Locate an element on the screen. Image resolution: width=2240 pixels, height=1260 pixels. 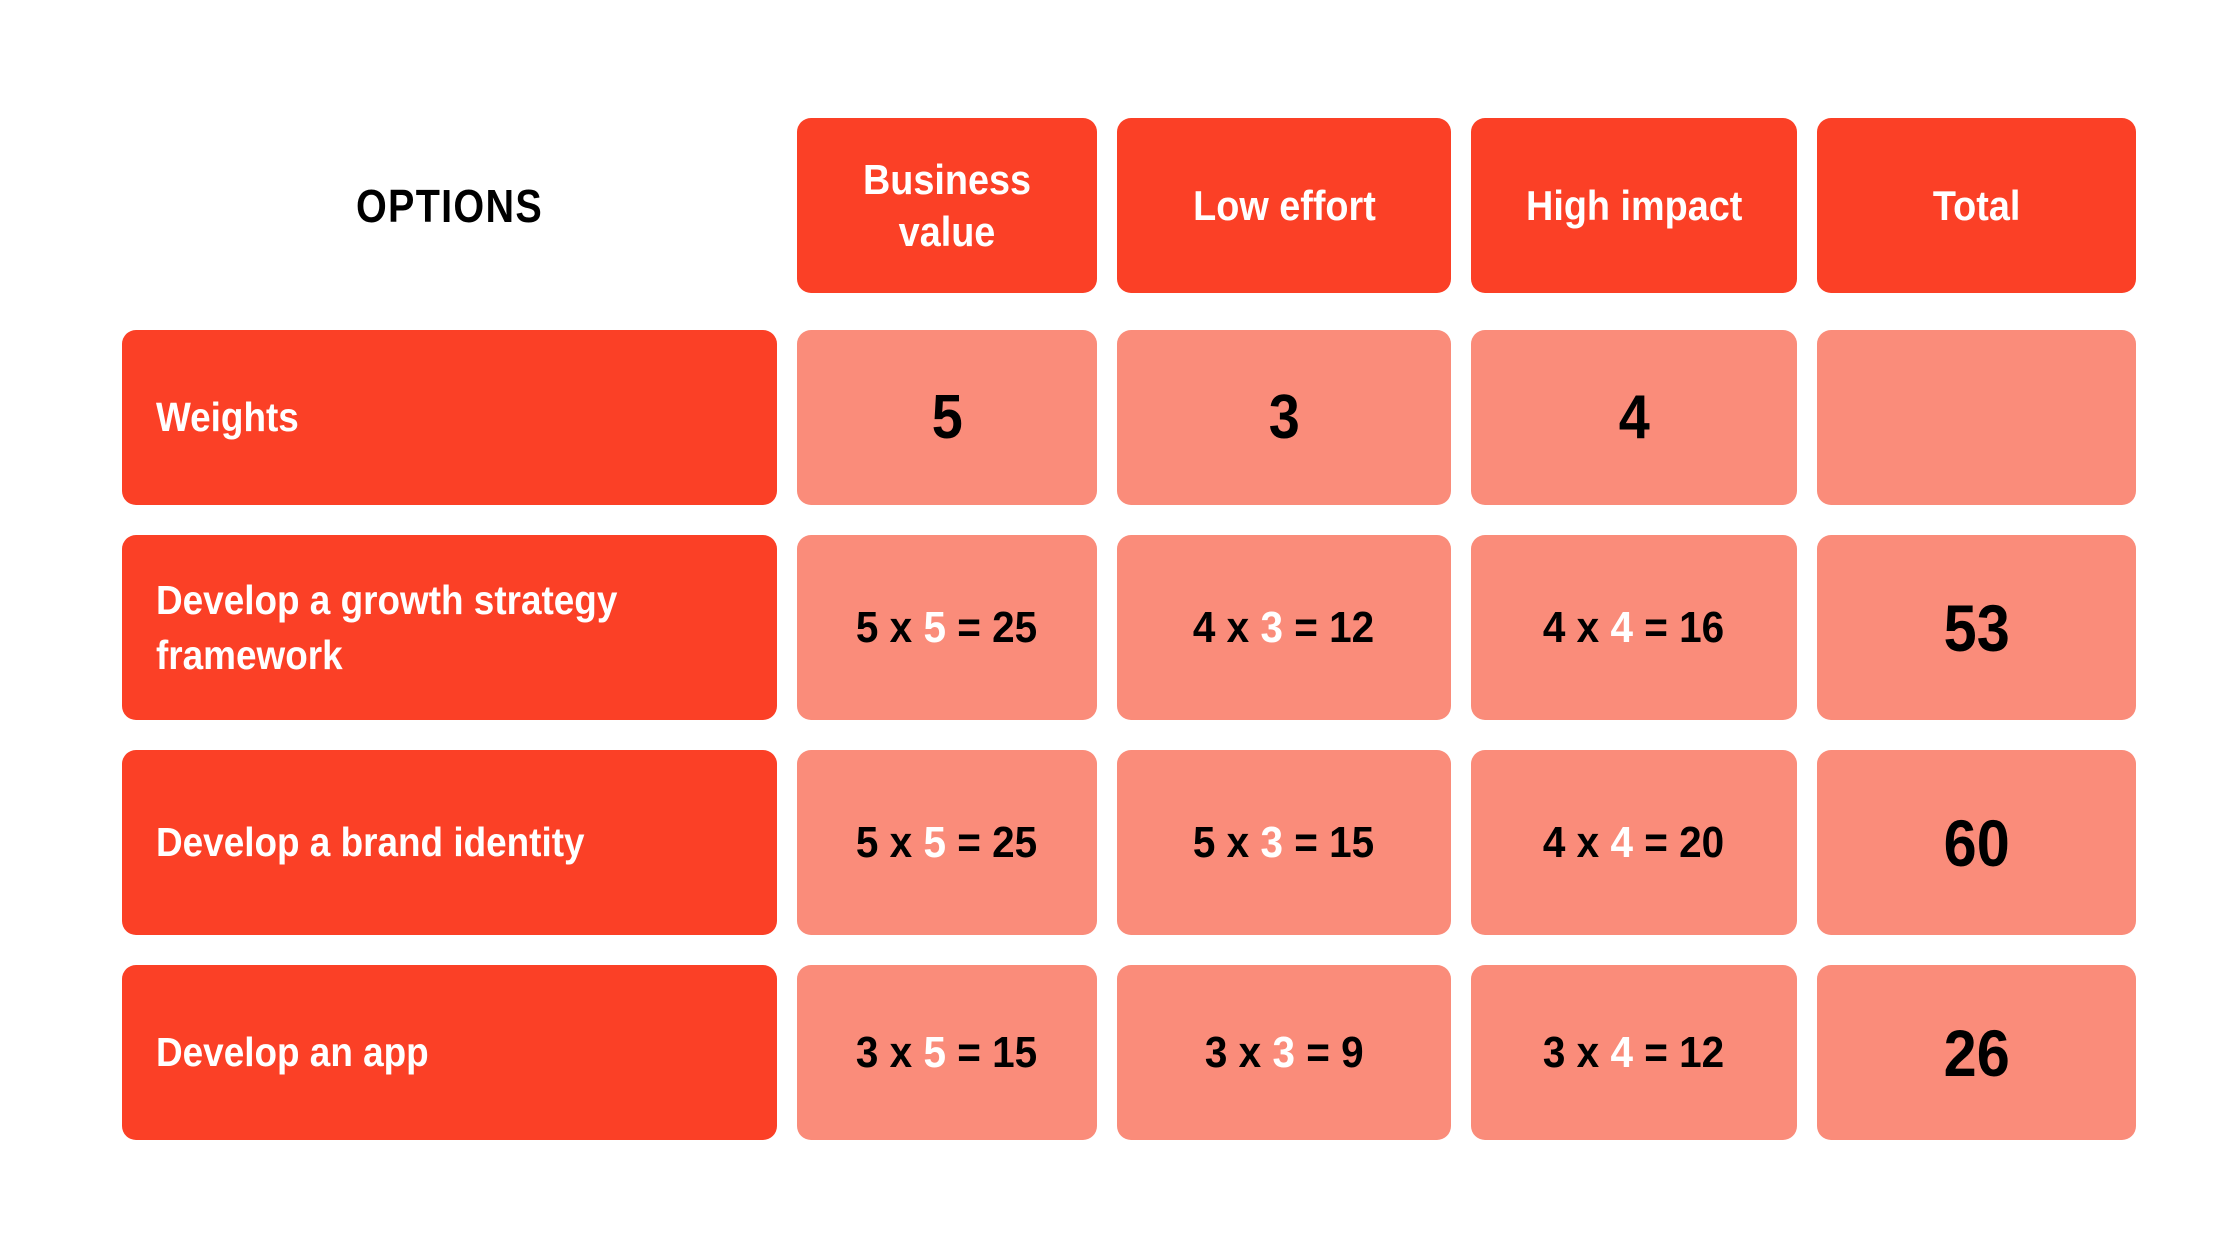
total-cell-r1: 53 is located at coordinates (1976, 627).